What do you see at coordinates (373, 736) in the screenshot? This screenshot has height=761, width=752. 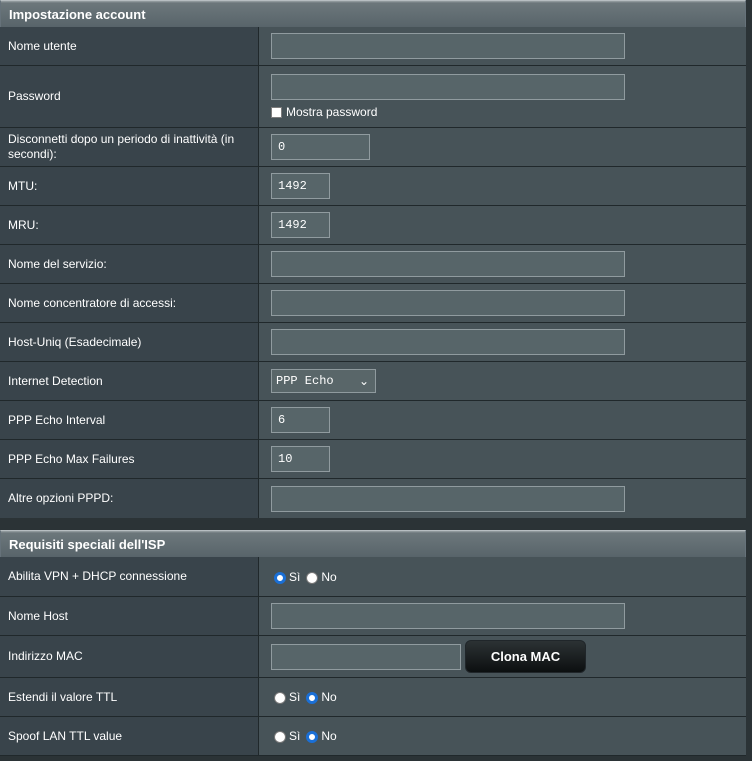 I see `spoof-ttl-row: Spoof LAN TTL value Sì No` at bounding box center [373, 736].